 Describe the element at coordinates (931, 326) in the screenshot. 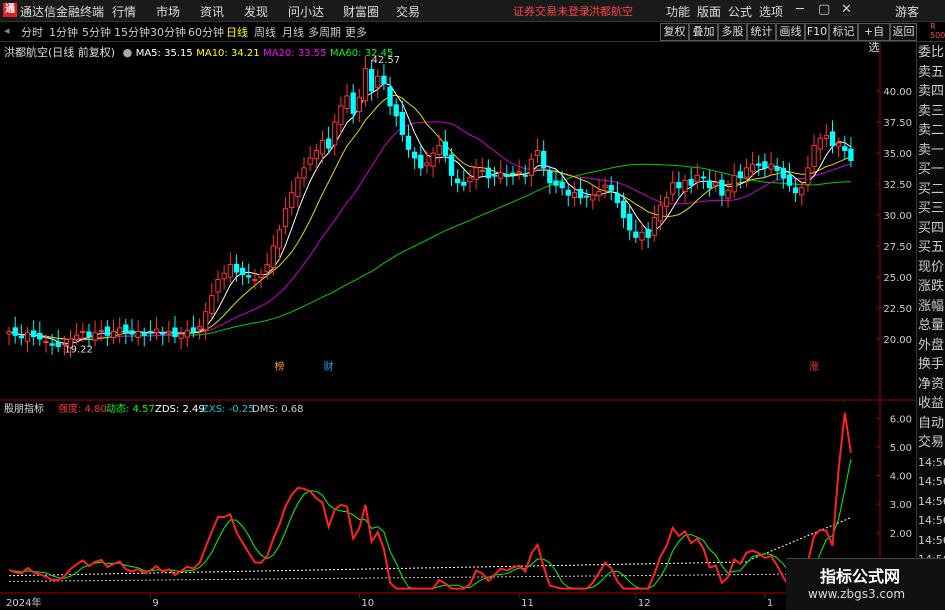

I see `sidebar-item: 总量` at that location.